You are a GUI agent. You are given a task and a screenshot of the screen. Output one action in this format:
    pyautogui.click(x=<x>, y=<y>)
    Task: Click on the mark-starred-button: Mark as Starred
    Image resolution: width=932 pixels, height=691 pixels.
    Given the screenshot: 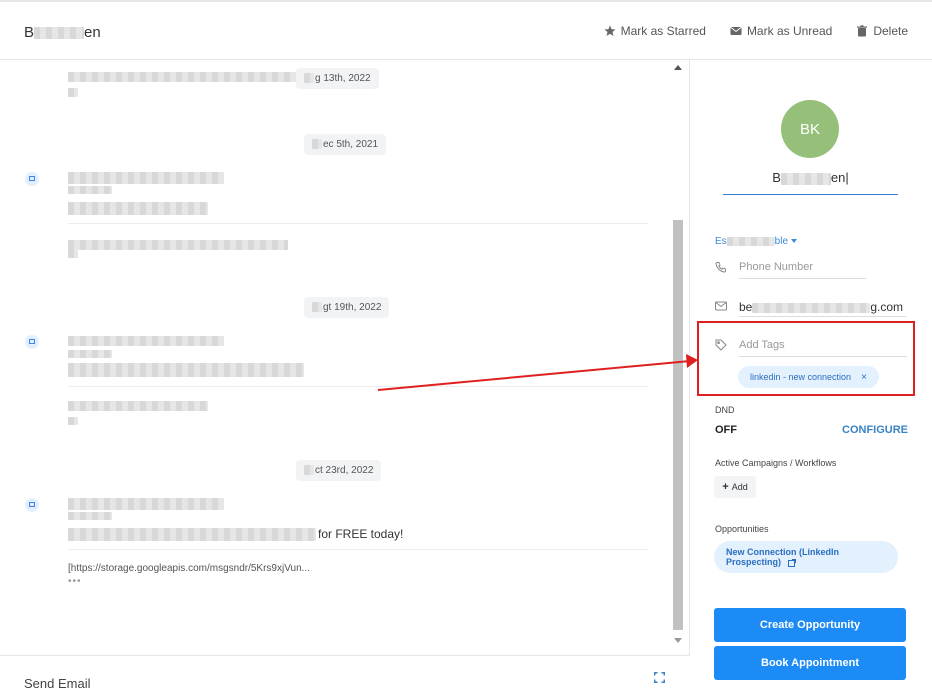 What is the action you would take?
    pyautogui.click(x=655, y=31)
    